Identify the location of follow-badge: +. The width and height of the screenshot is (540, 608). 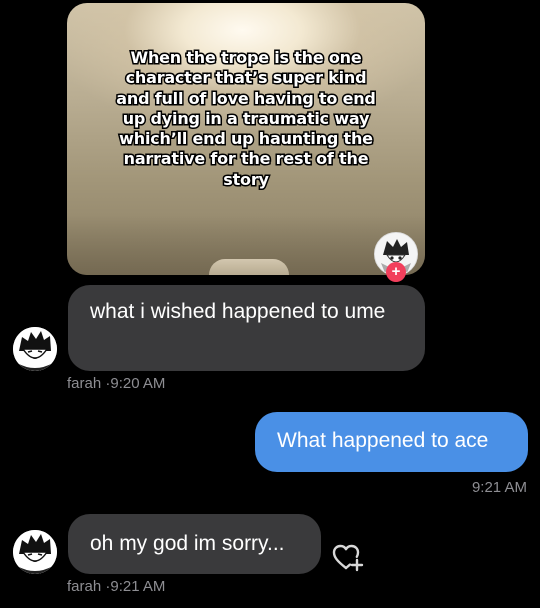
(396, 272).